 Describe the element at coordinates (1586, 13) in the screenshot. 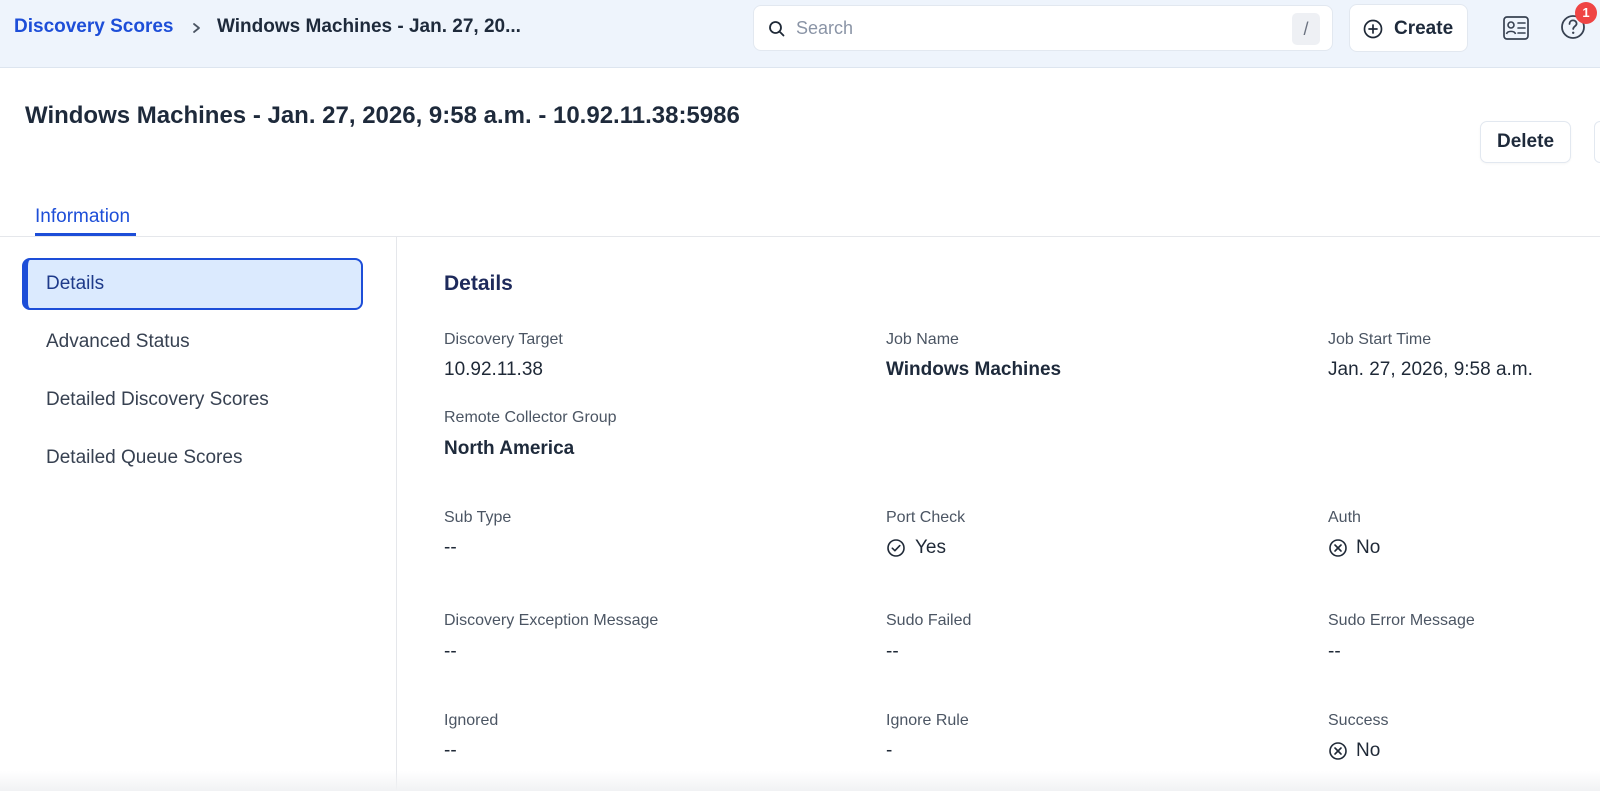

I see `notification-badge: 1` at that location.